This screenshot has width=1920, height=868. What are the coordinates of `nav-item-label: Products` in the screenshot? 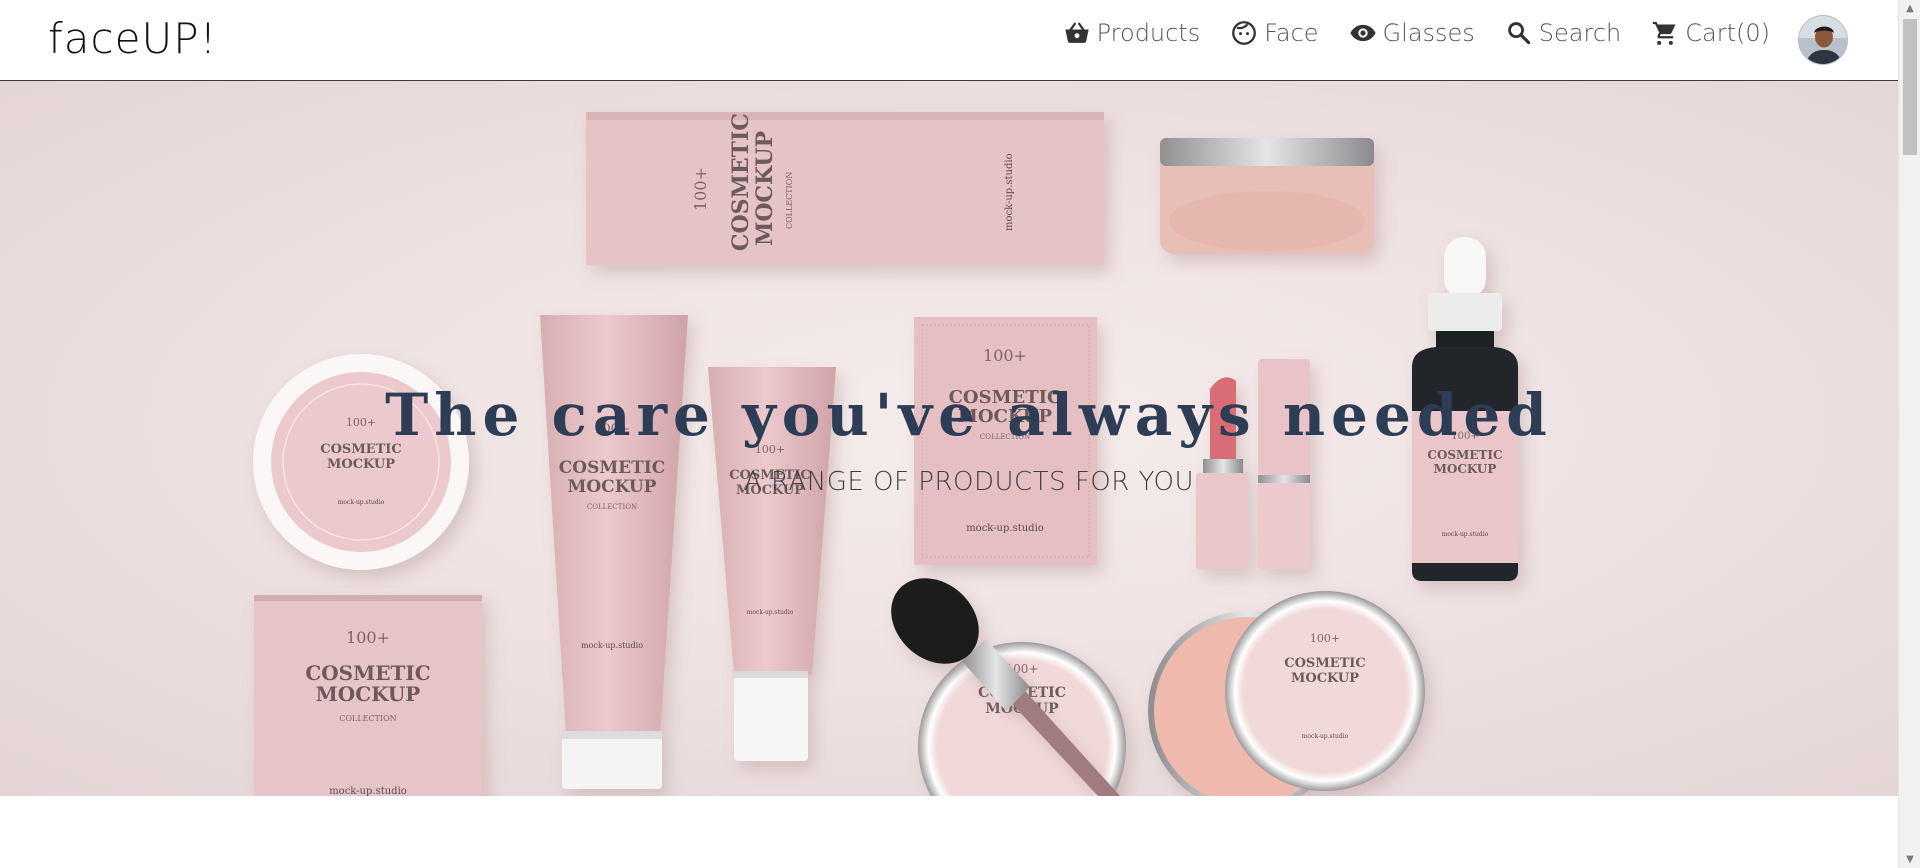 It's located at (1148, 33).